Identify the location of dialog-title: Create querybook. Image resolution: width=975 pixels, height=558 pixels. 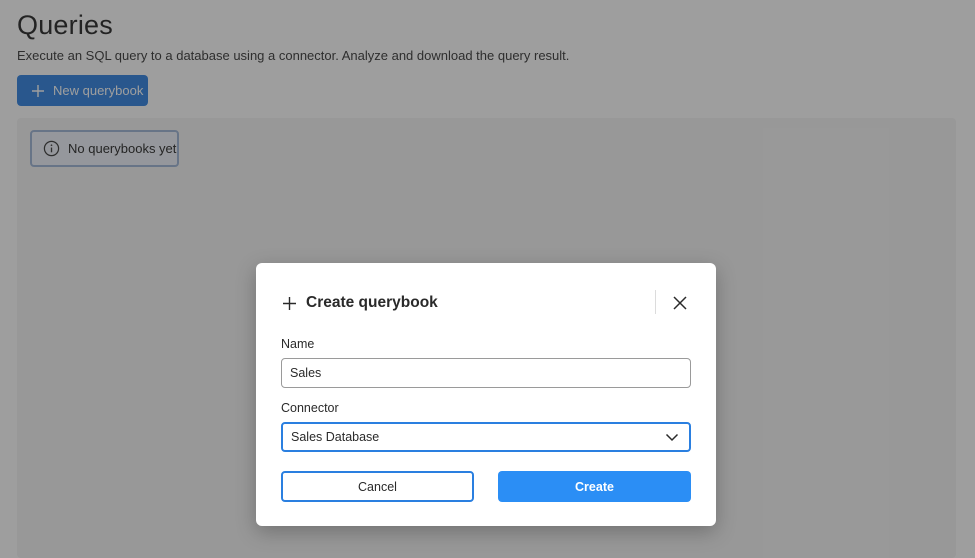
(372, 302).